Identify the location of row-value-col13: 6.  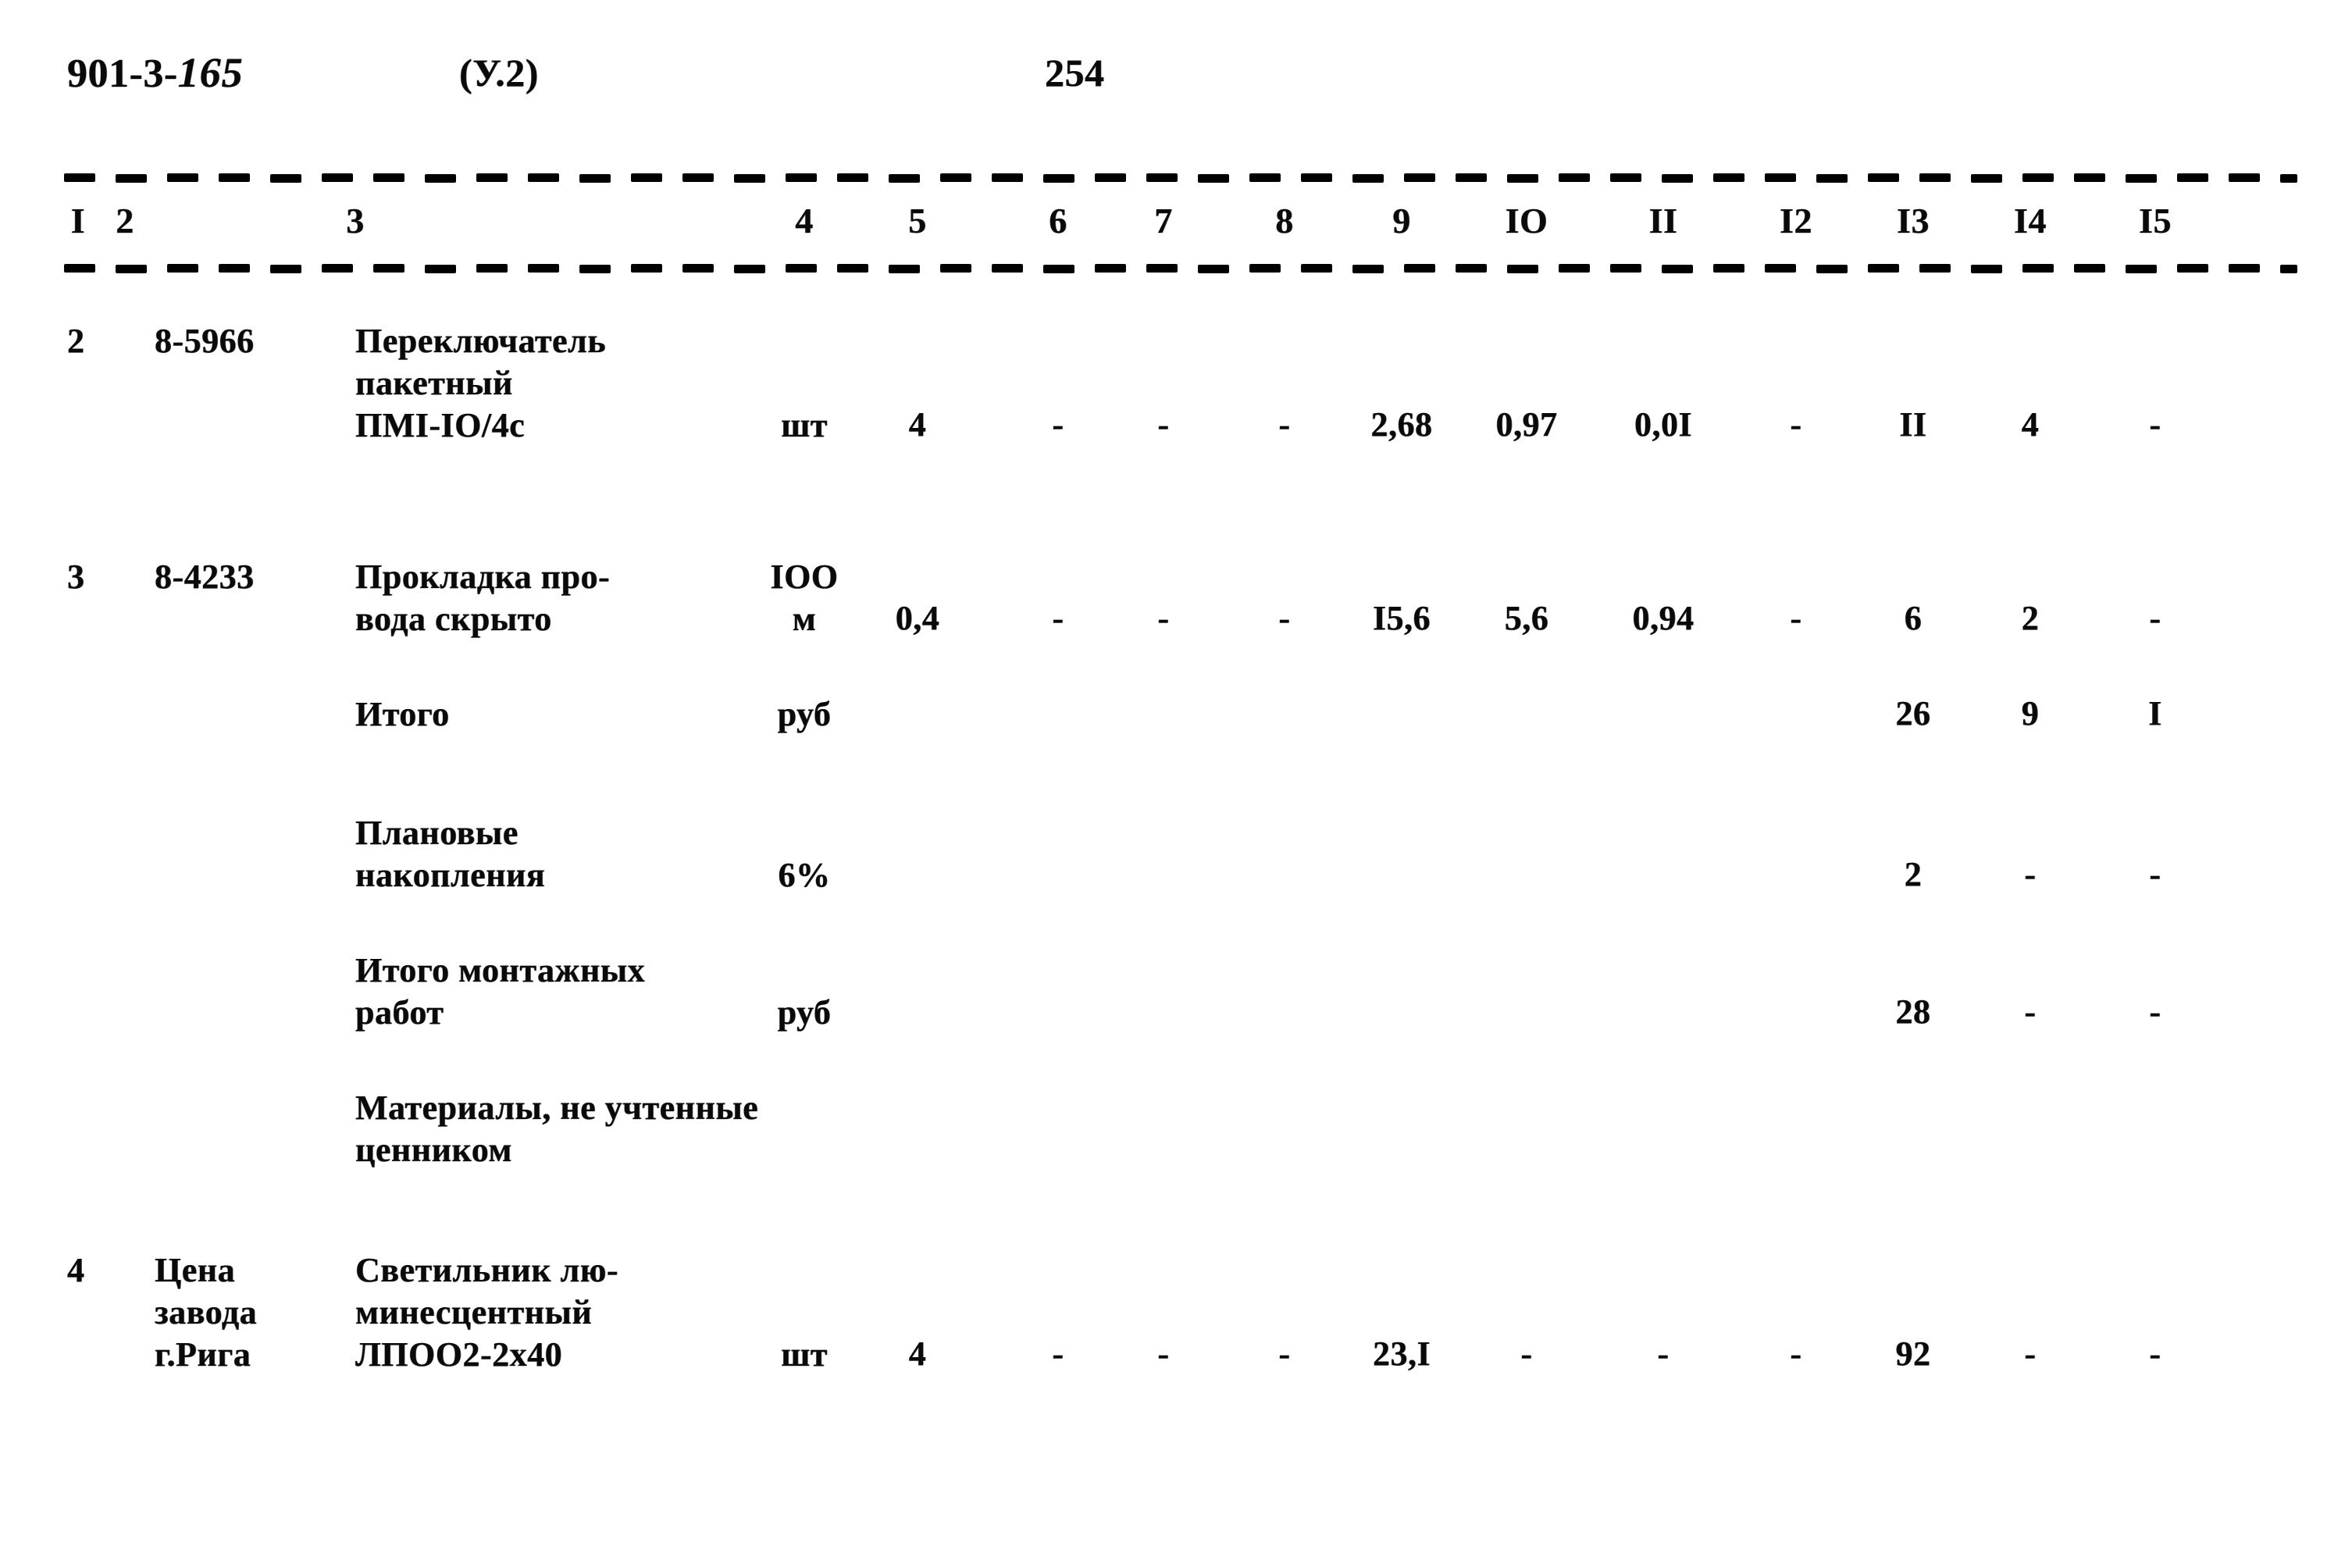
(1913, 618).